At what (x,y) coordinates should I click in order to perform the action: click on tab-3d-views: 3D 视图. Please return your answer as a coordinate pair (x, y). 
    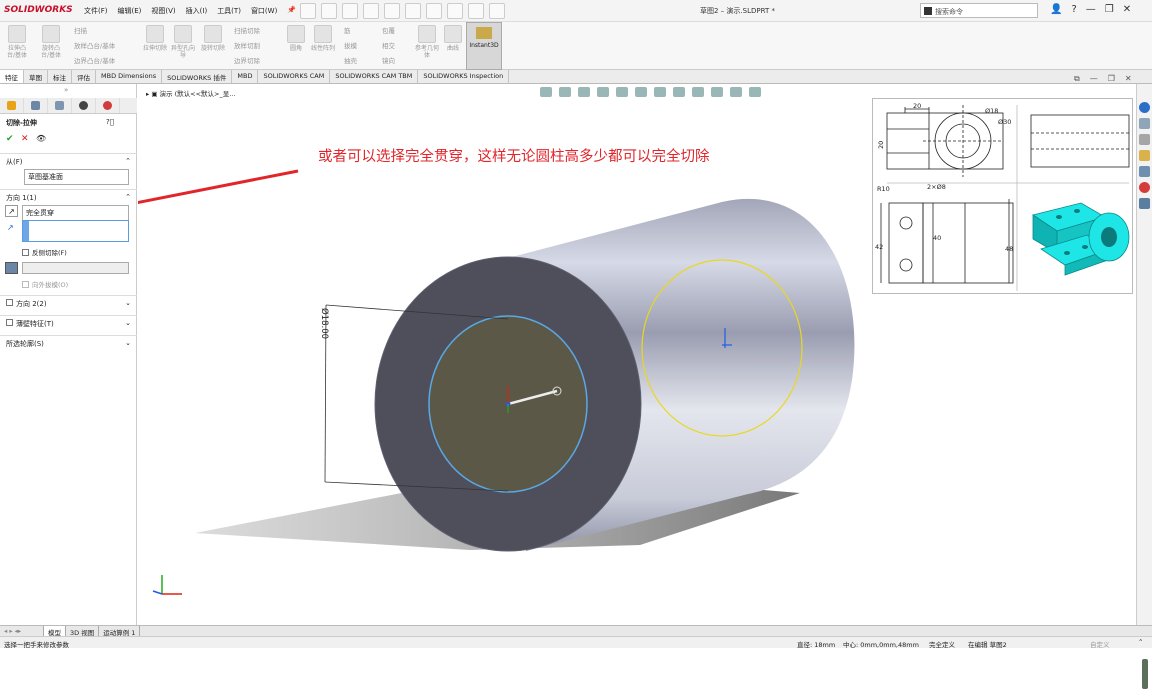
    Looking at the image, I should click on (83, 631).